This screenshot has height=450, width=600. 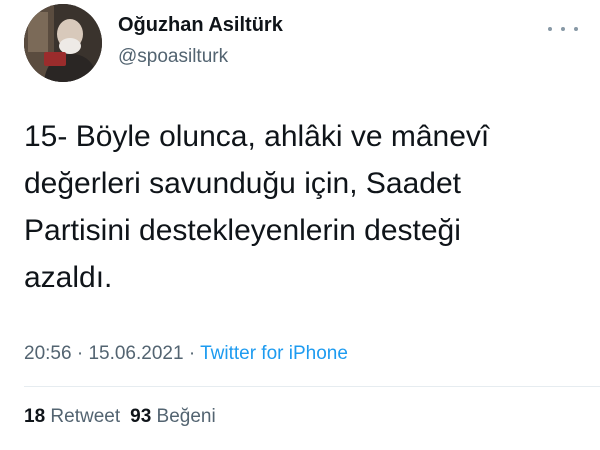 What do you see at coordinates (274, 353) in the screenshot?
I see `tweet-source-link: Twitter for iPhone` at bounding box center [274, 353].